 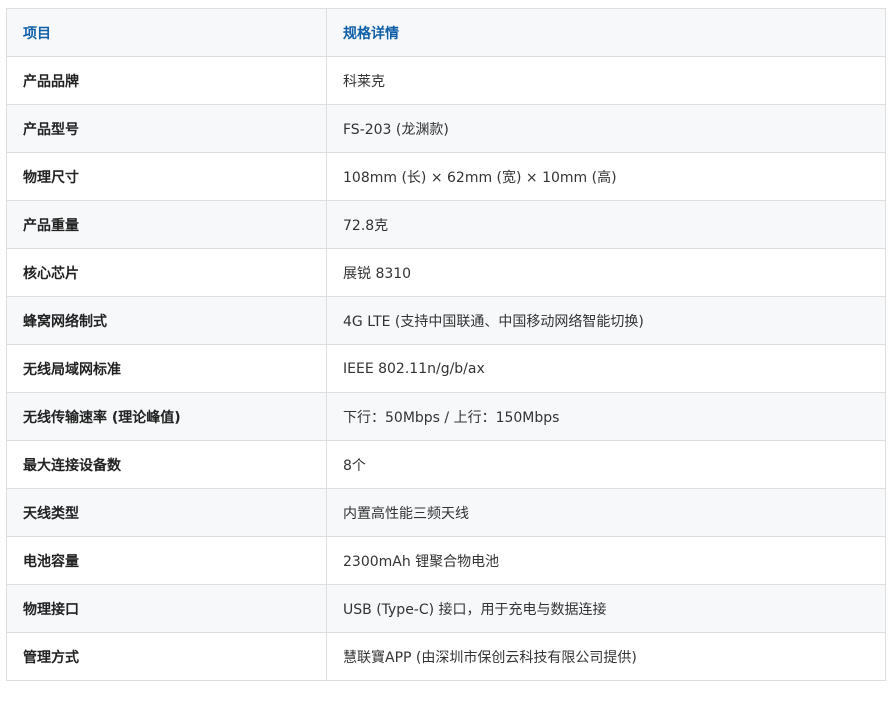 I want to click on row-item-value: 下行：50Mbps / 上行：150Mbps, so click(x=606, y=416).